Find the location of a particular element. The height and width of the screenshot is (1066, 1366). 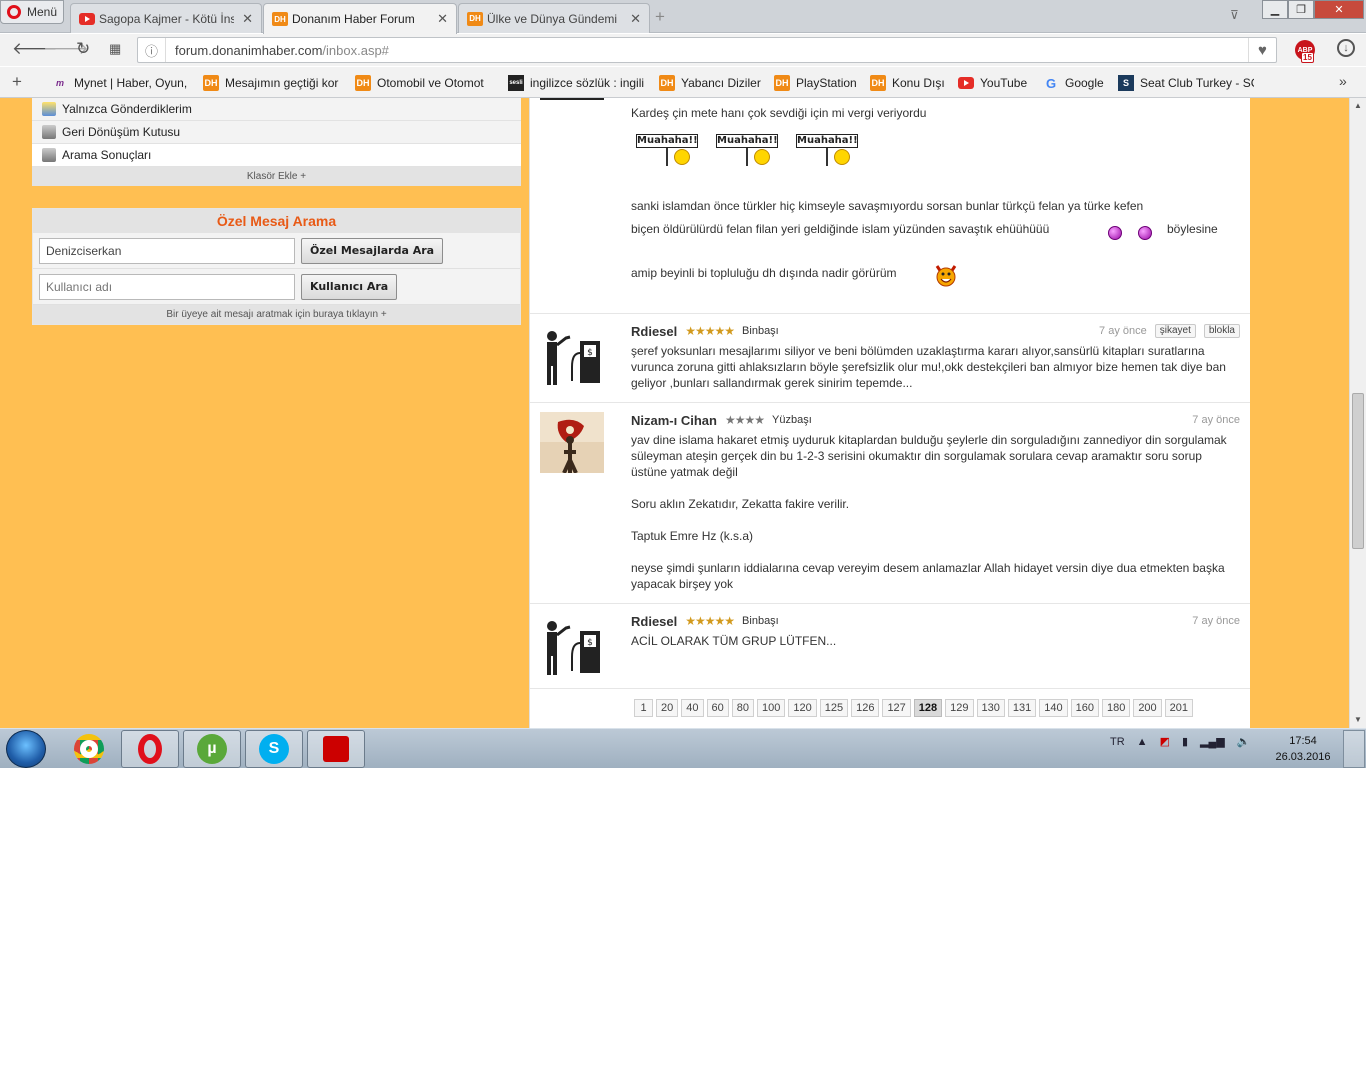

bookmark-google: G Google is located at coordinates (1076, 83).